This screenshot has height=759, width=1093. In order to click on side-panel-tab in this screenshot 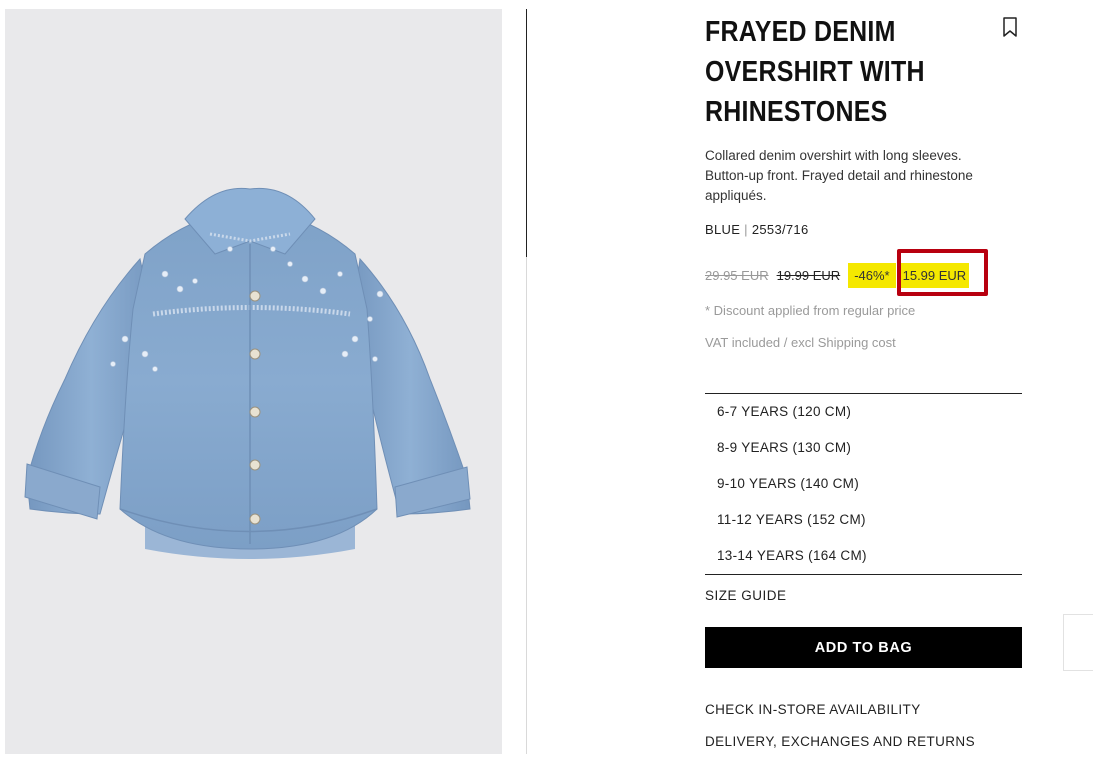, I will do `click(1078, 642)`.